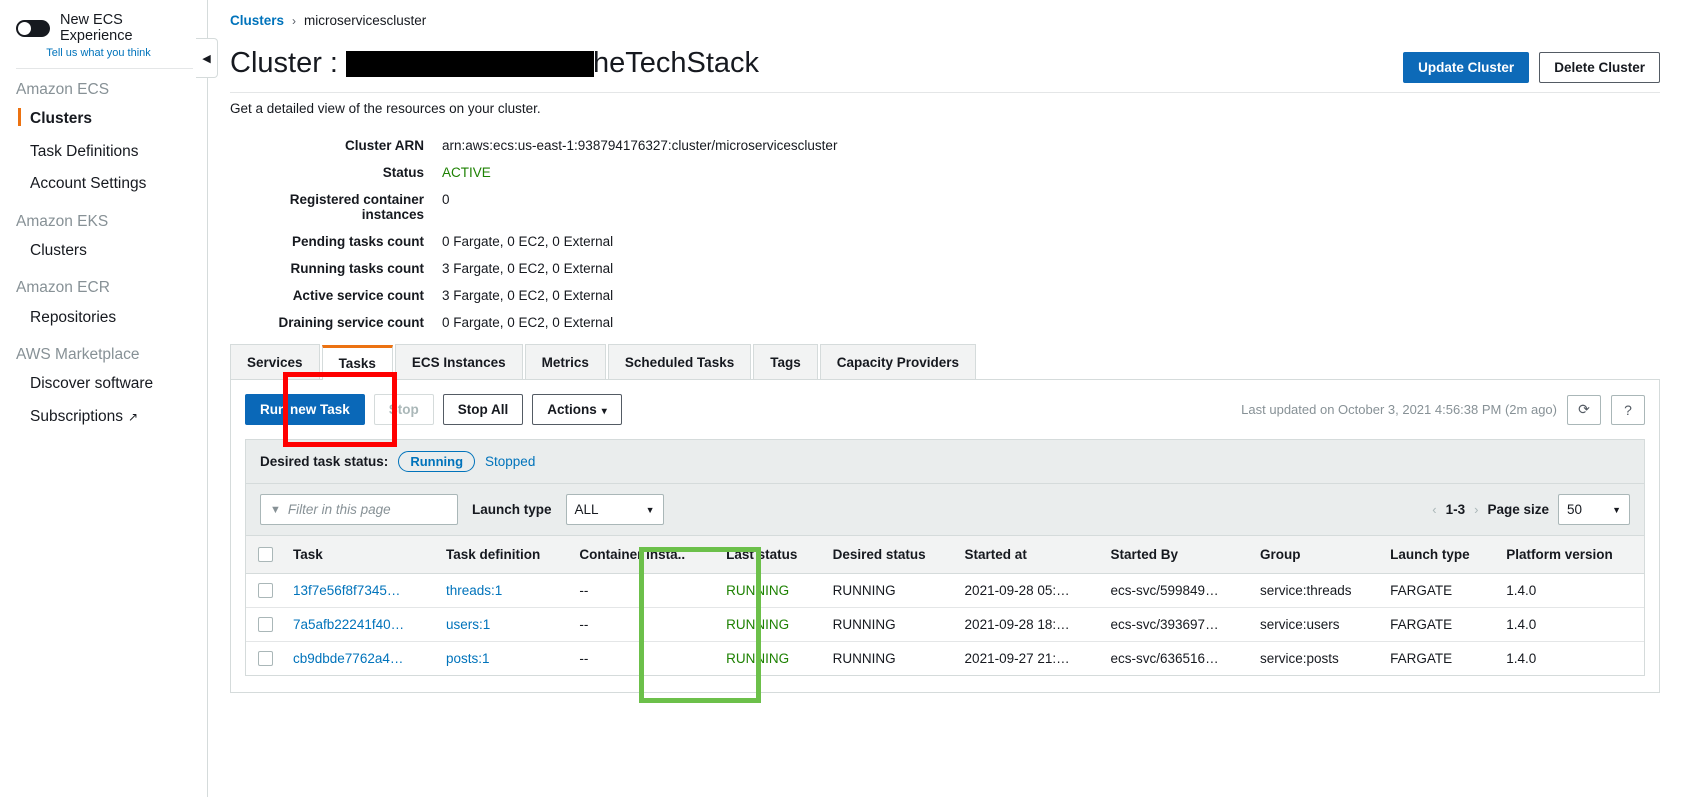 The height and width of the screenshot is (797, 1686). I want to click on cell-launch-type: FARGATE, so click(1438, 624).